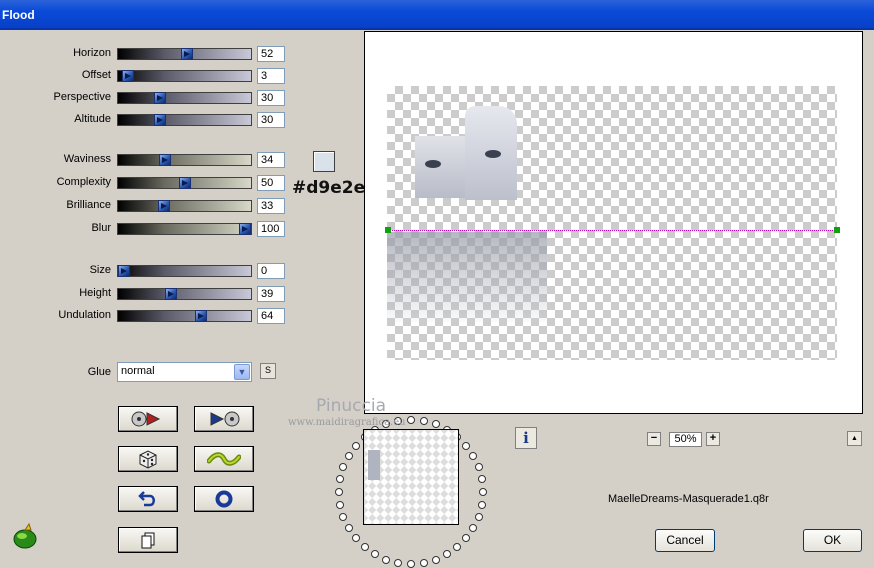  Describe the element at coordinates (685, 439) in the screenshot. I see `zoom-level: 50%` at that location.